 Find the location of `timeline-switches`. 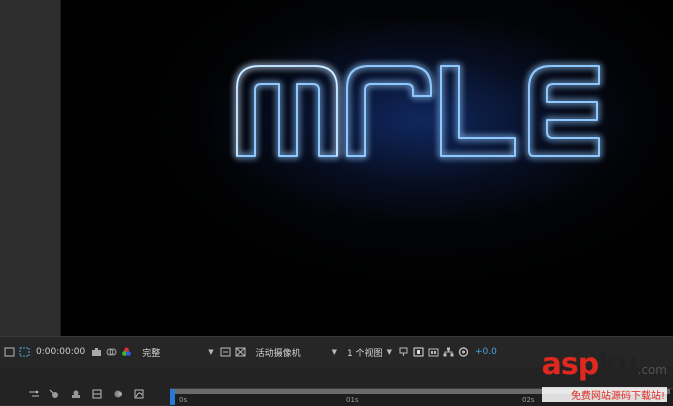

timeline-switches is located at coordinates (86, 394).